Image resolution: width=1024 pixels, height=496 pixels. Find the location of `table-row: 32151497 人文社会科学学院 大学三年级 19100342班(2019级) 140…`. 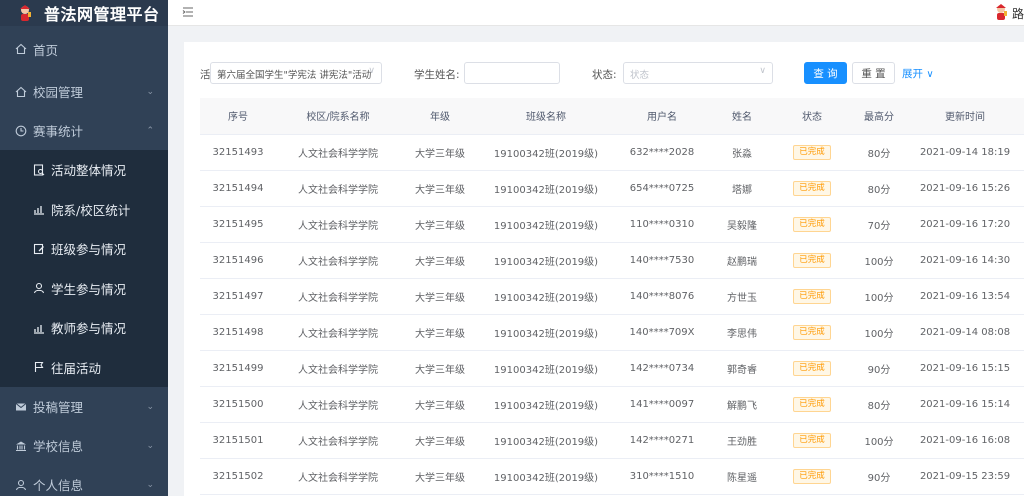

table-row: 32151497 人文社会科学学院 大学三年级 19100342班(2019级) 140… is located at coordinates (612, 296).